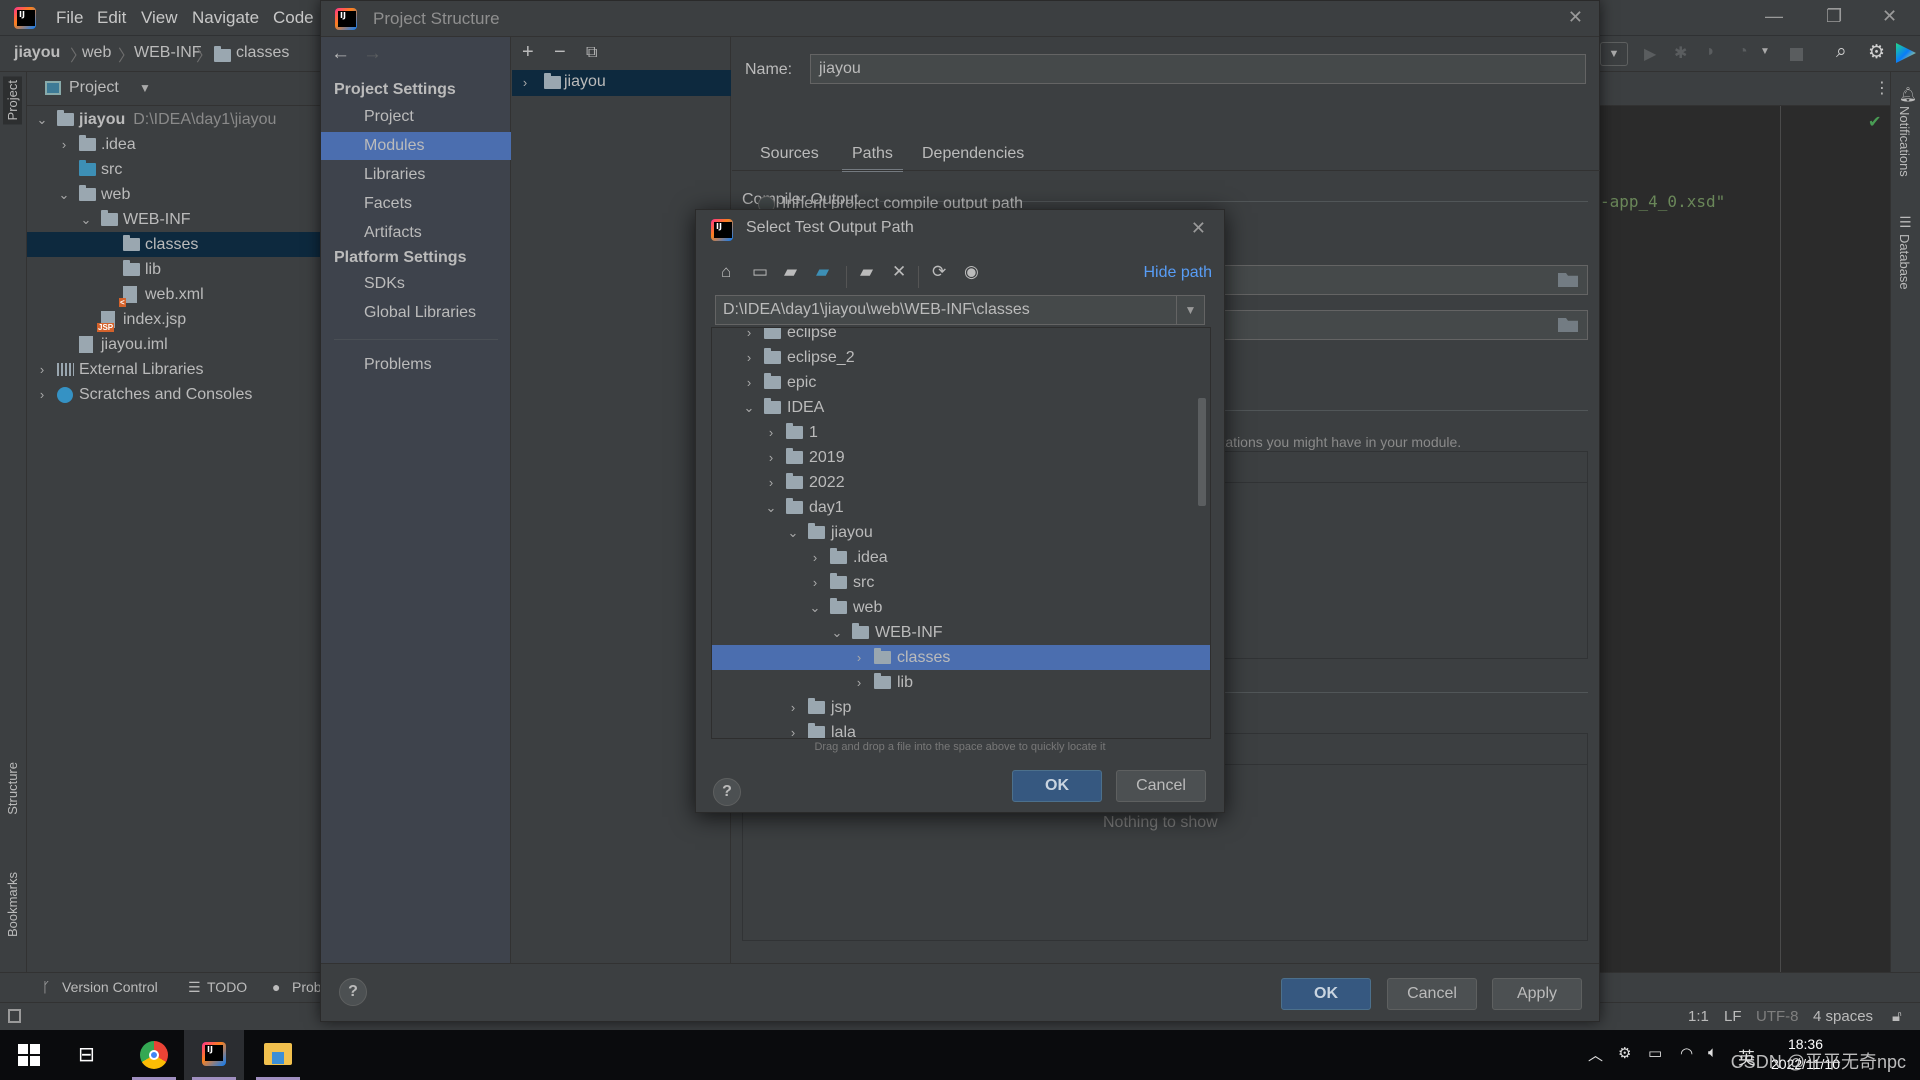  I want to click on breadcrumb-item: jiayou, so click(37, 53).